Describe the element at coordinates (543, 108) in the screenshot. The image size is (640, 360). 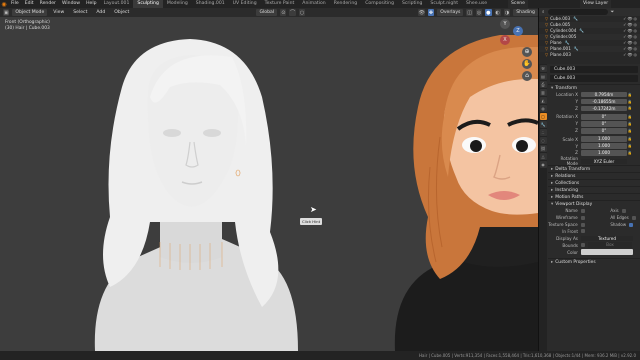
I see `tab-world-icon: ◍` at that location.